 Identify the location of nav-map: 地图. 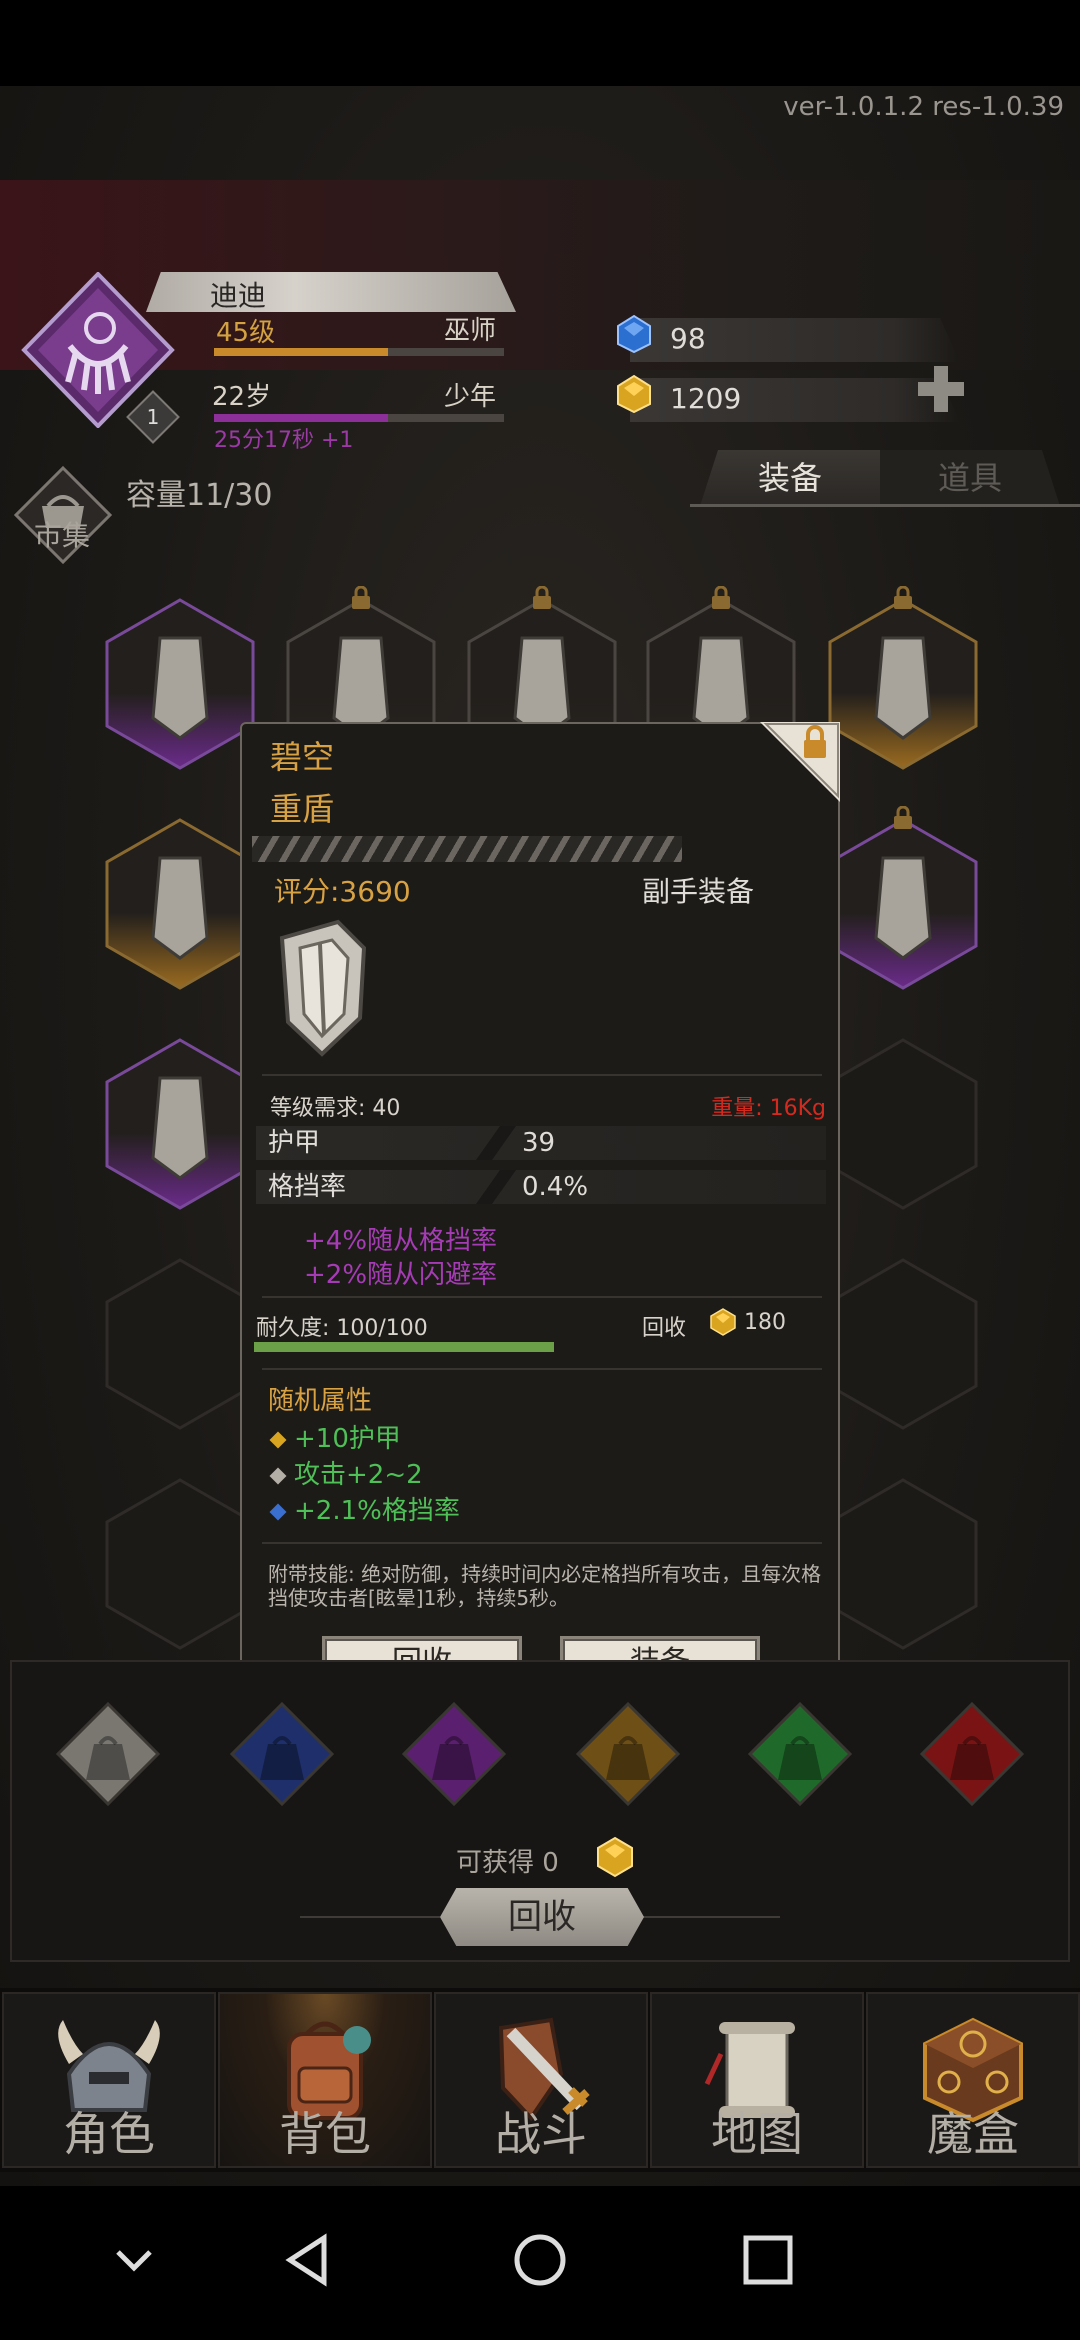
(757, 2080).